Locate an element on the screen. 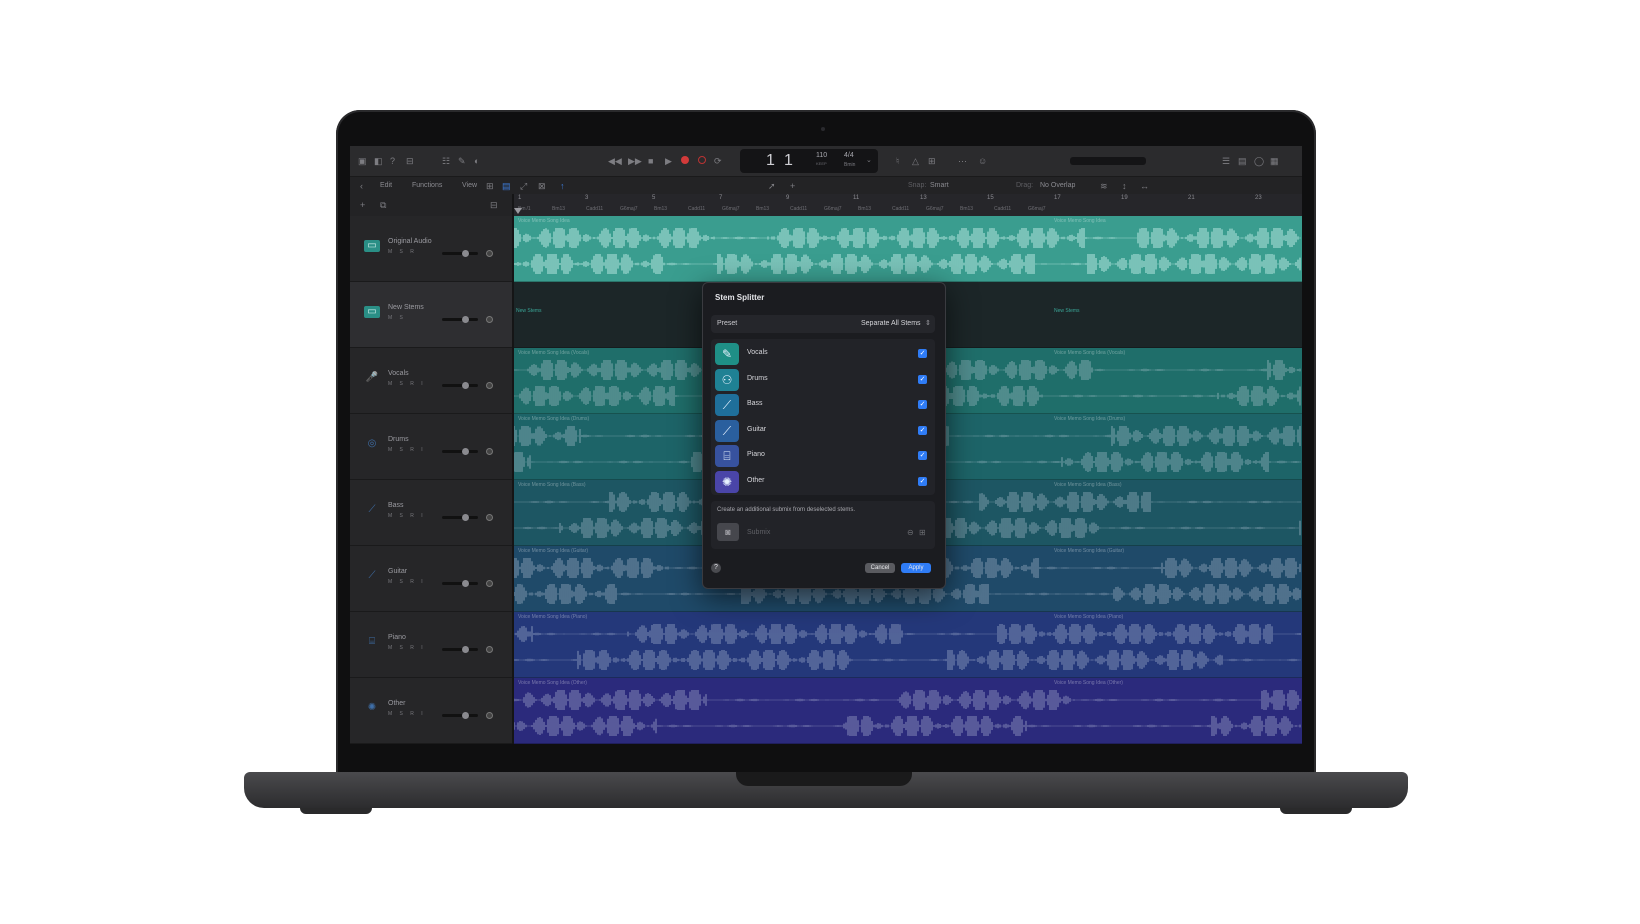  drag-select: No Overlap is located at coordinates (1057, 185).